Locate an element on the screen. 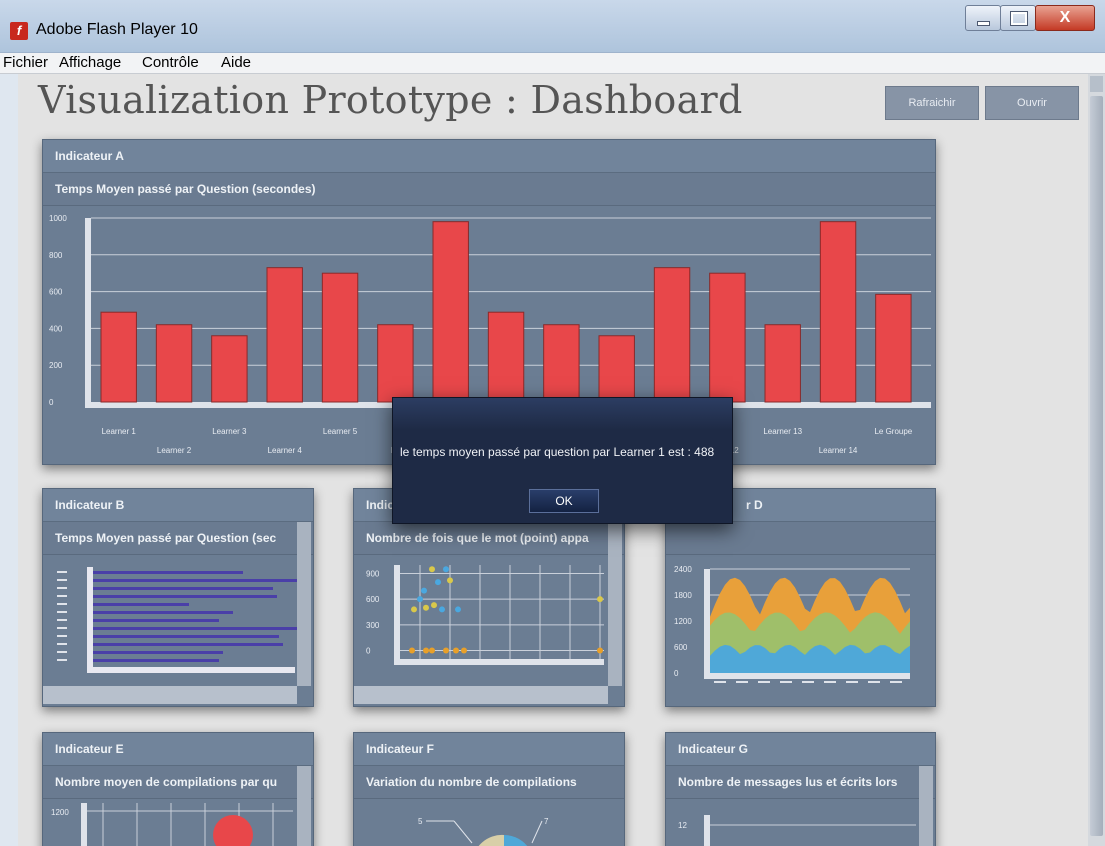 The image size is (1105, 846). x-tick-label is located at coordinates (786, 682).